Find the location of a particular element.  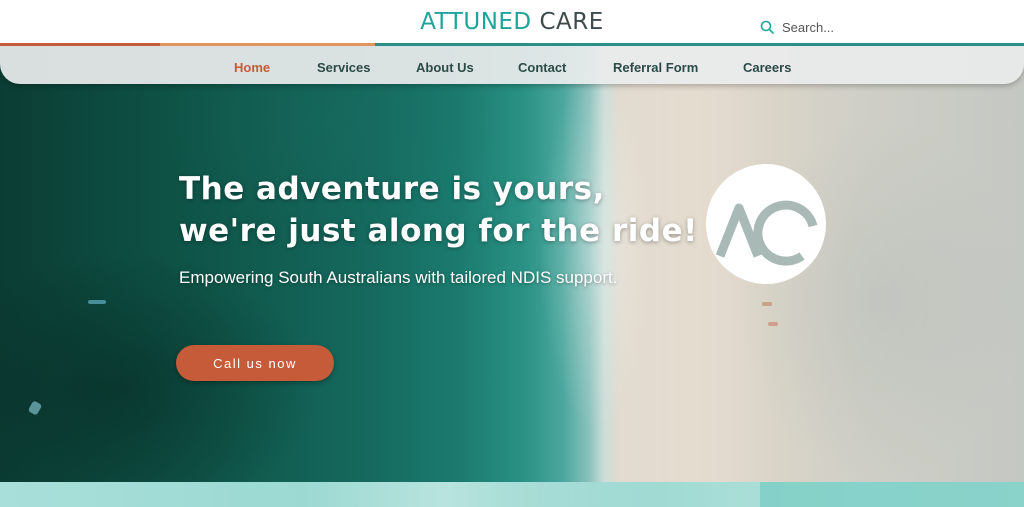

nav-item-home: Home is located at coordinates (252, 67).